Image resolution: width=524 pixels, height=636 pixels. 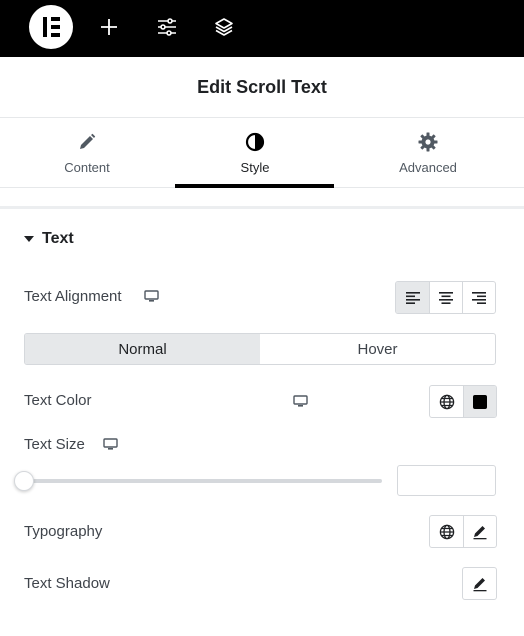 What do you see at coordinates (255, 142) in the screenshot?
I see `half-circle-icon` at bounding box center [255, 142].